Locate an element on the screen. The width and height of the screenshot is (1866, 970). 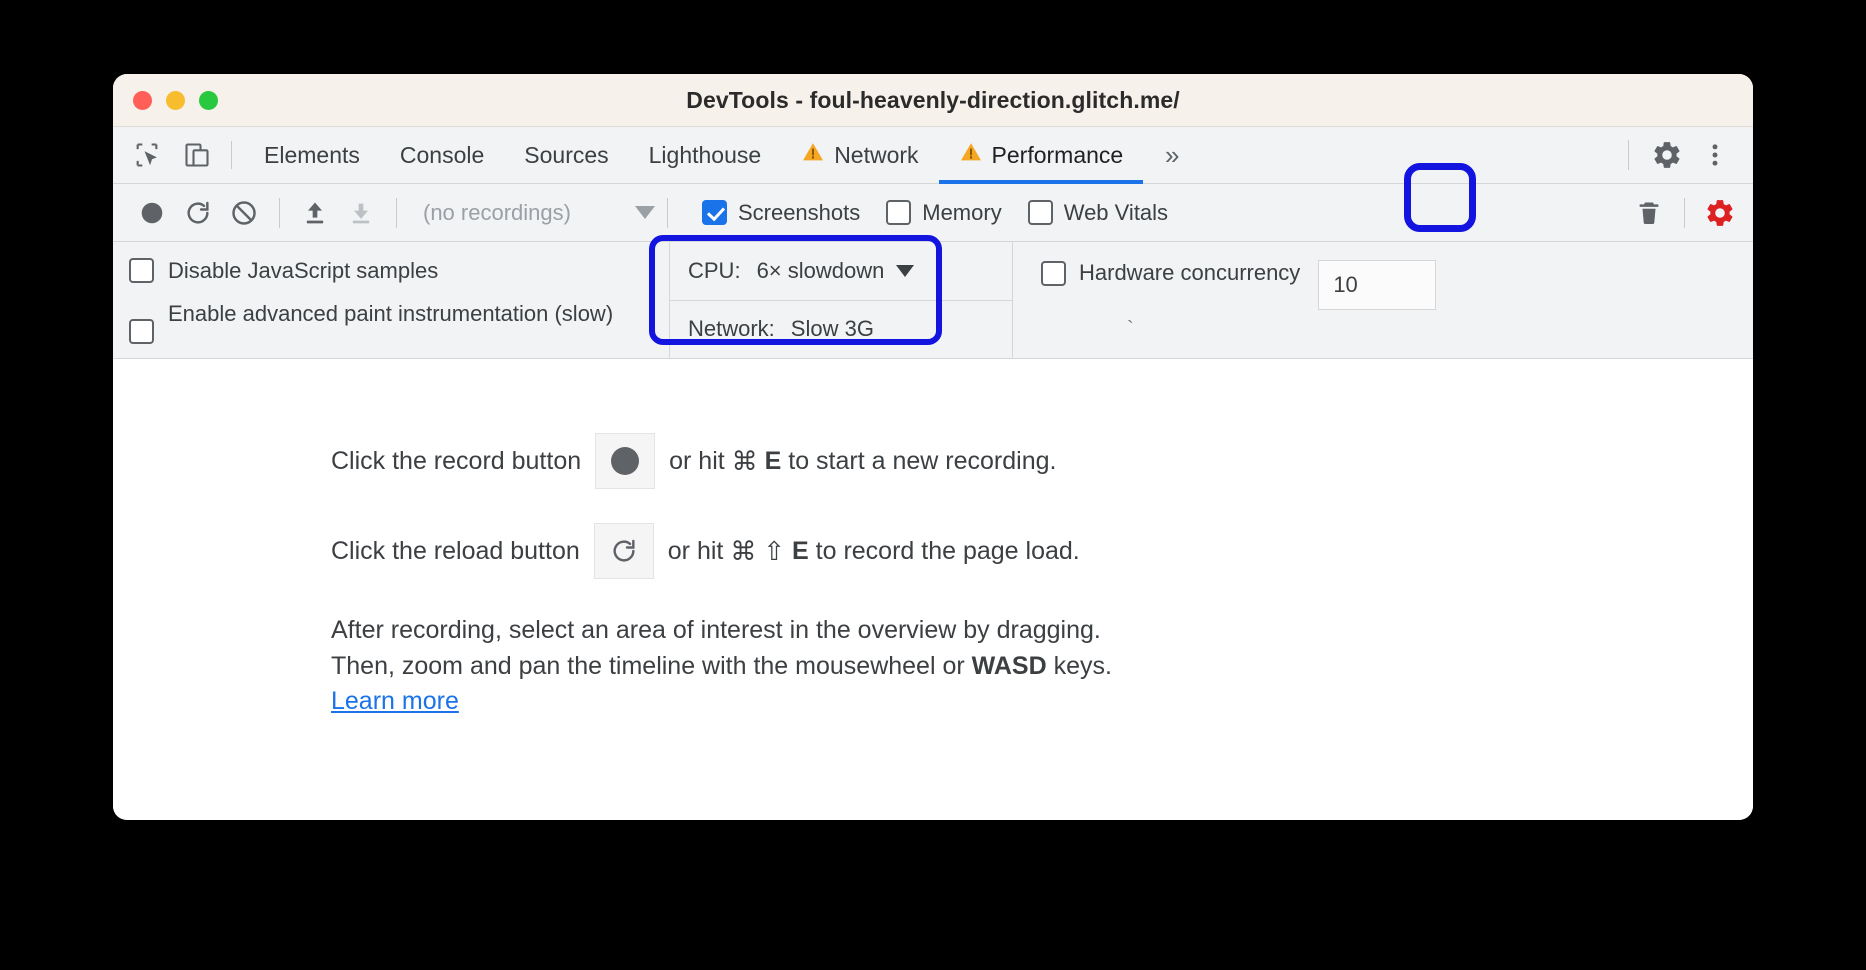
perfbar-right-controls is located at coordinates (1684, 213).